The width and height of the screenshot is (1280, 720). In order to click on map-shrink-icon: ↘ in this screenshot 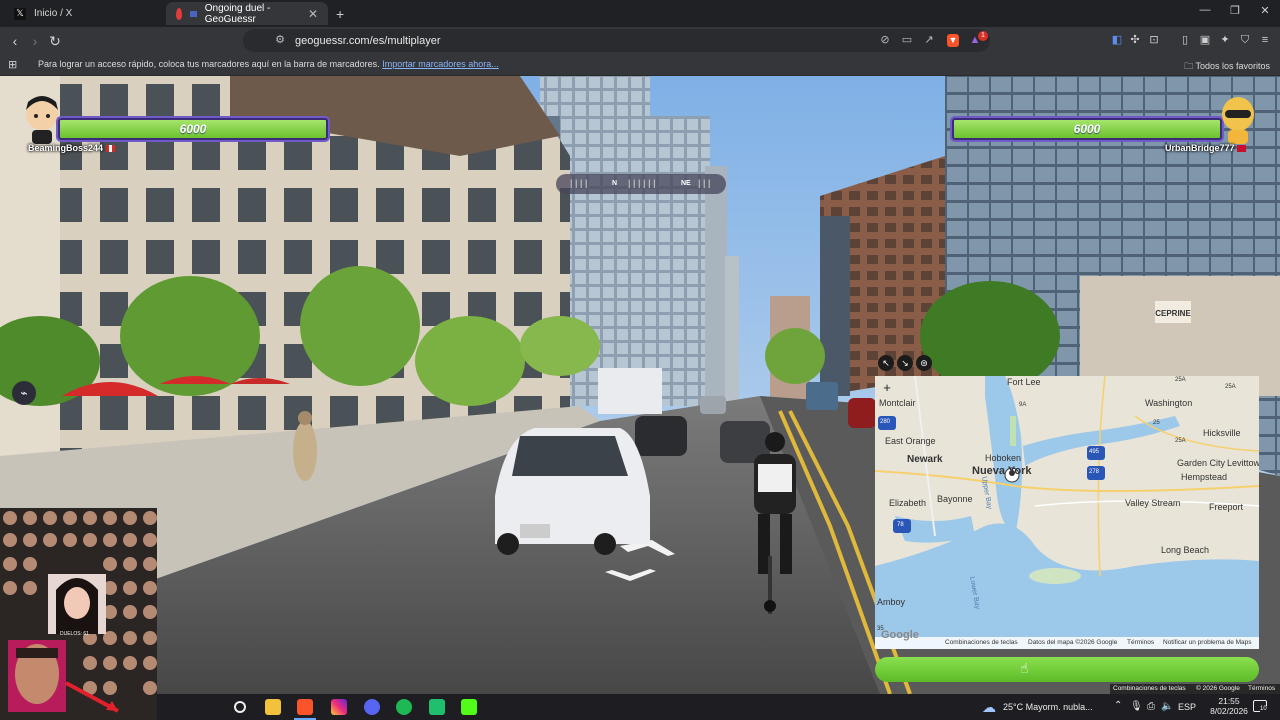, I will do `click(905, 363)`.